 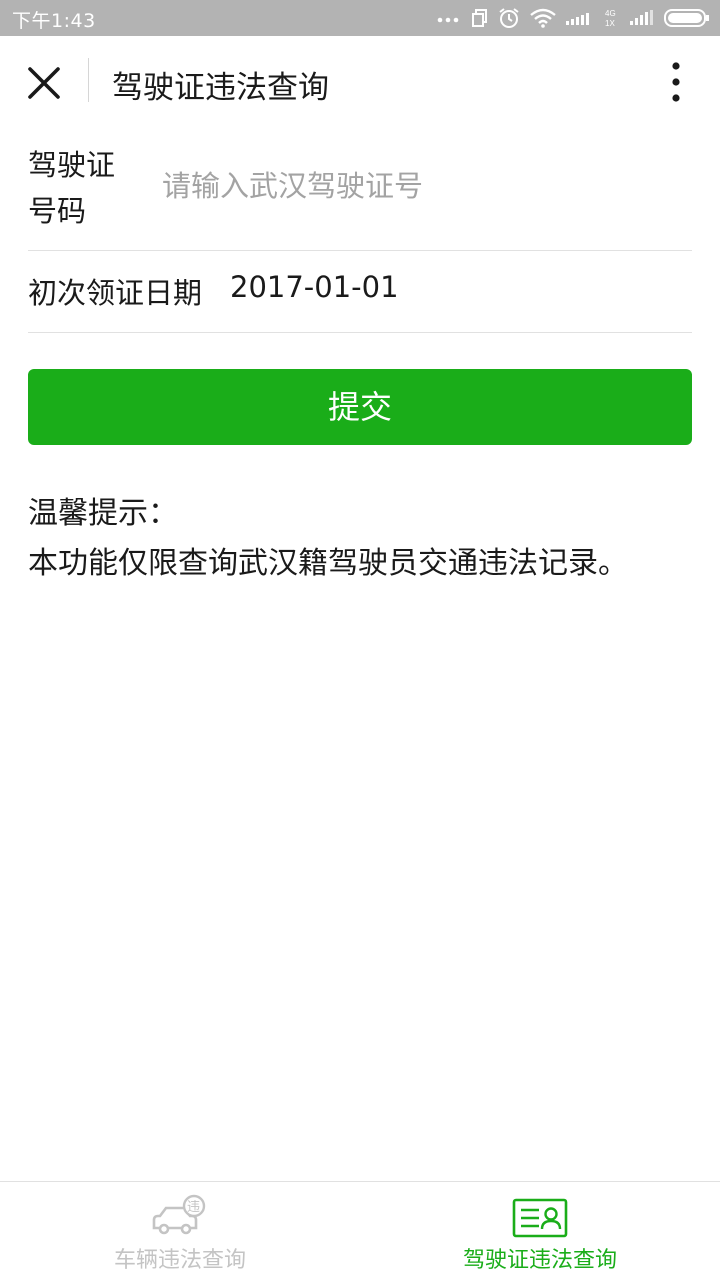 I want to click on more-button, so click(x=676, y=82).